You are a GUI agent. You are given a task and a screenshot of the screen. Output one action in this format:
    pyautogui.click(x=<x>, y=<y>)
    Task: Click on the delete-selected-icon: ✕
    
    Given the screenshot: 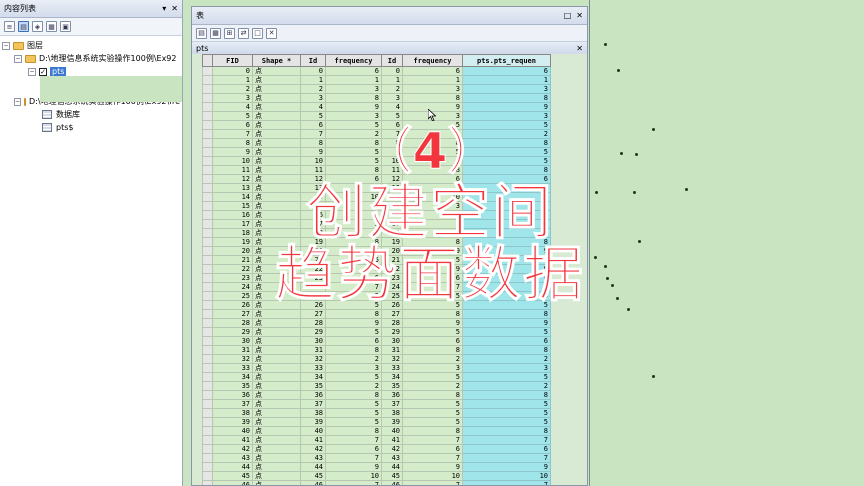 What is the action you would take?
    pyautogui.click(x=271, y=33)
    